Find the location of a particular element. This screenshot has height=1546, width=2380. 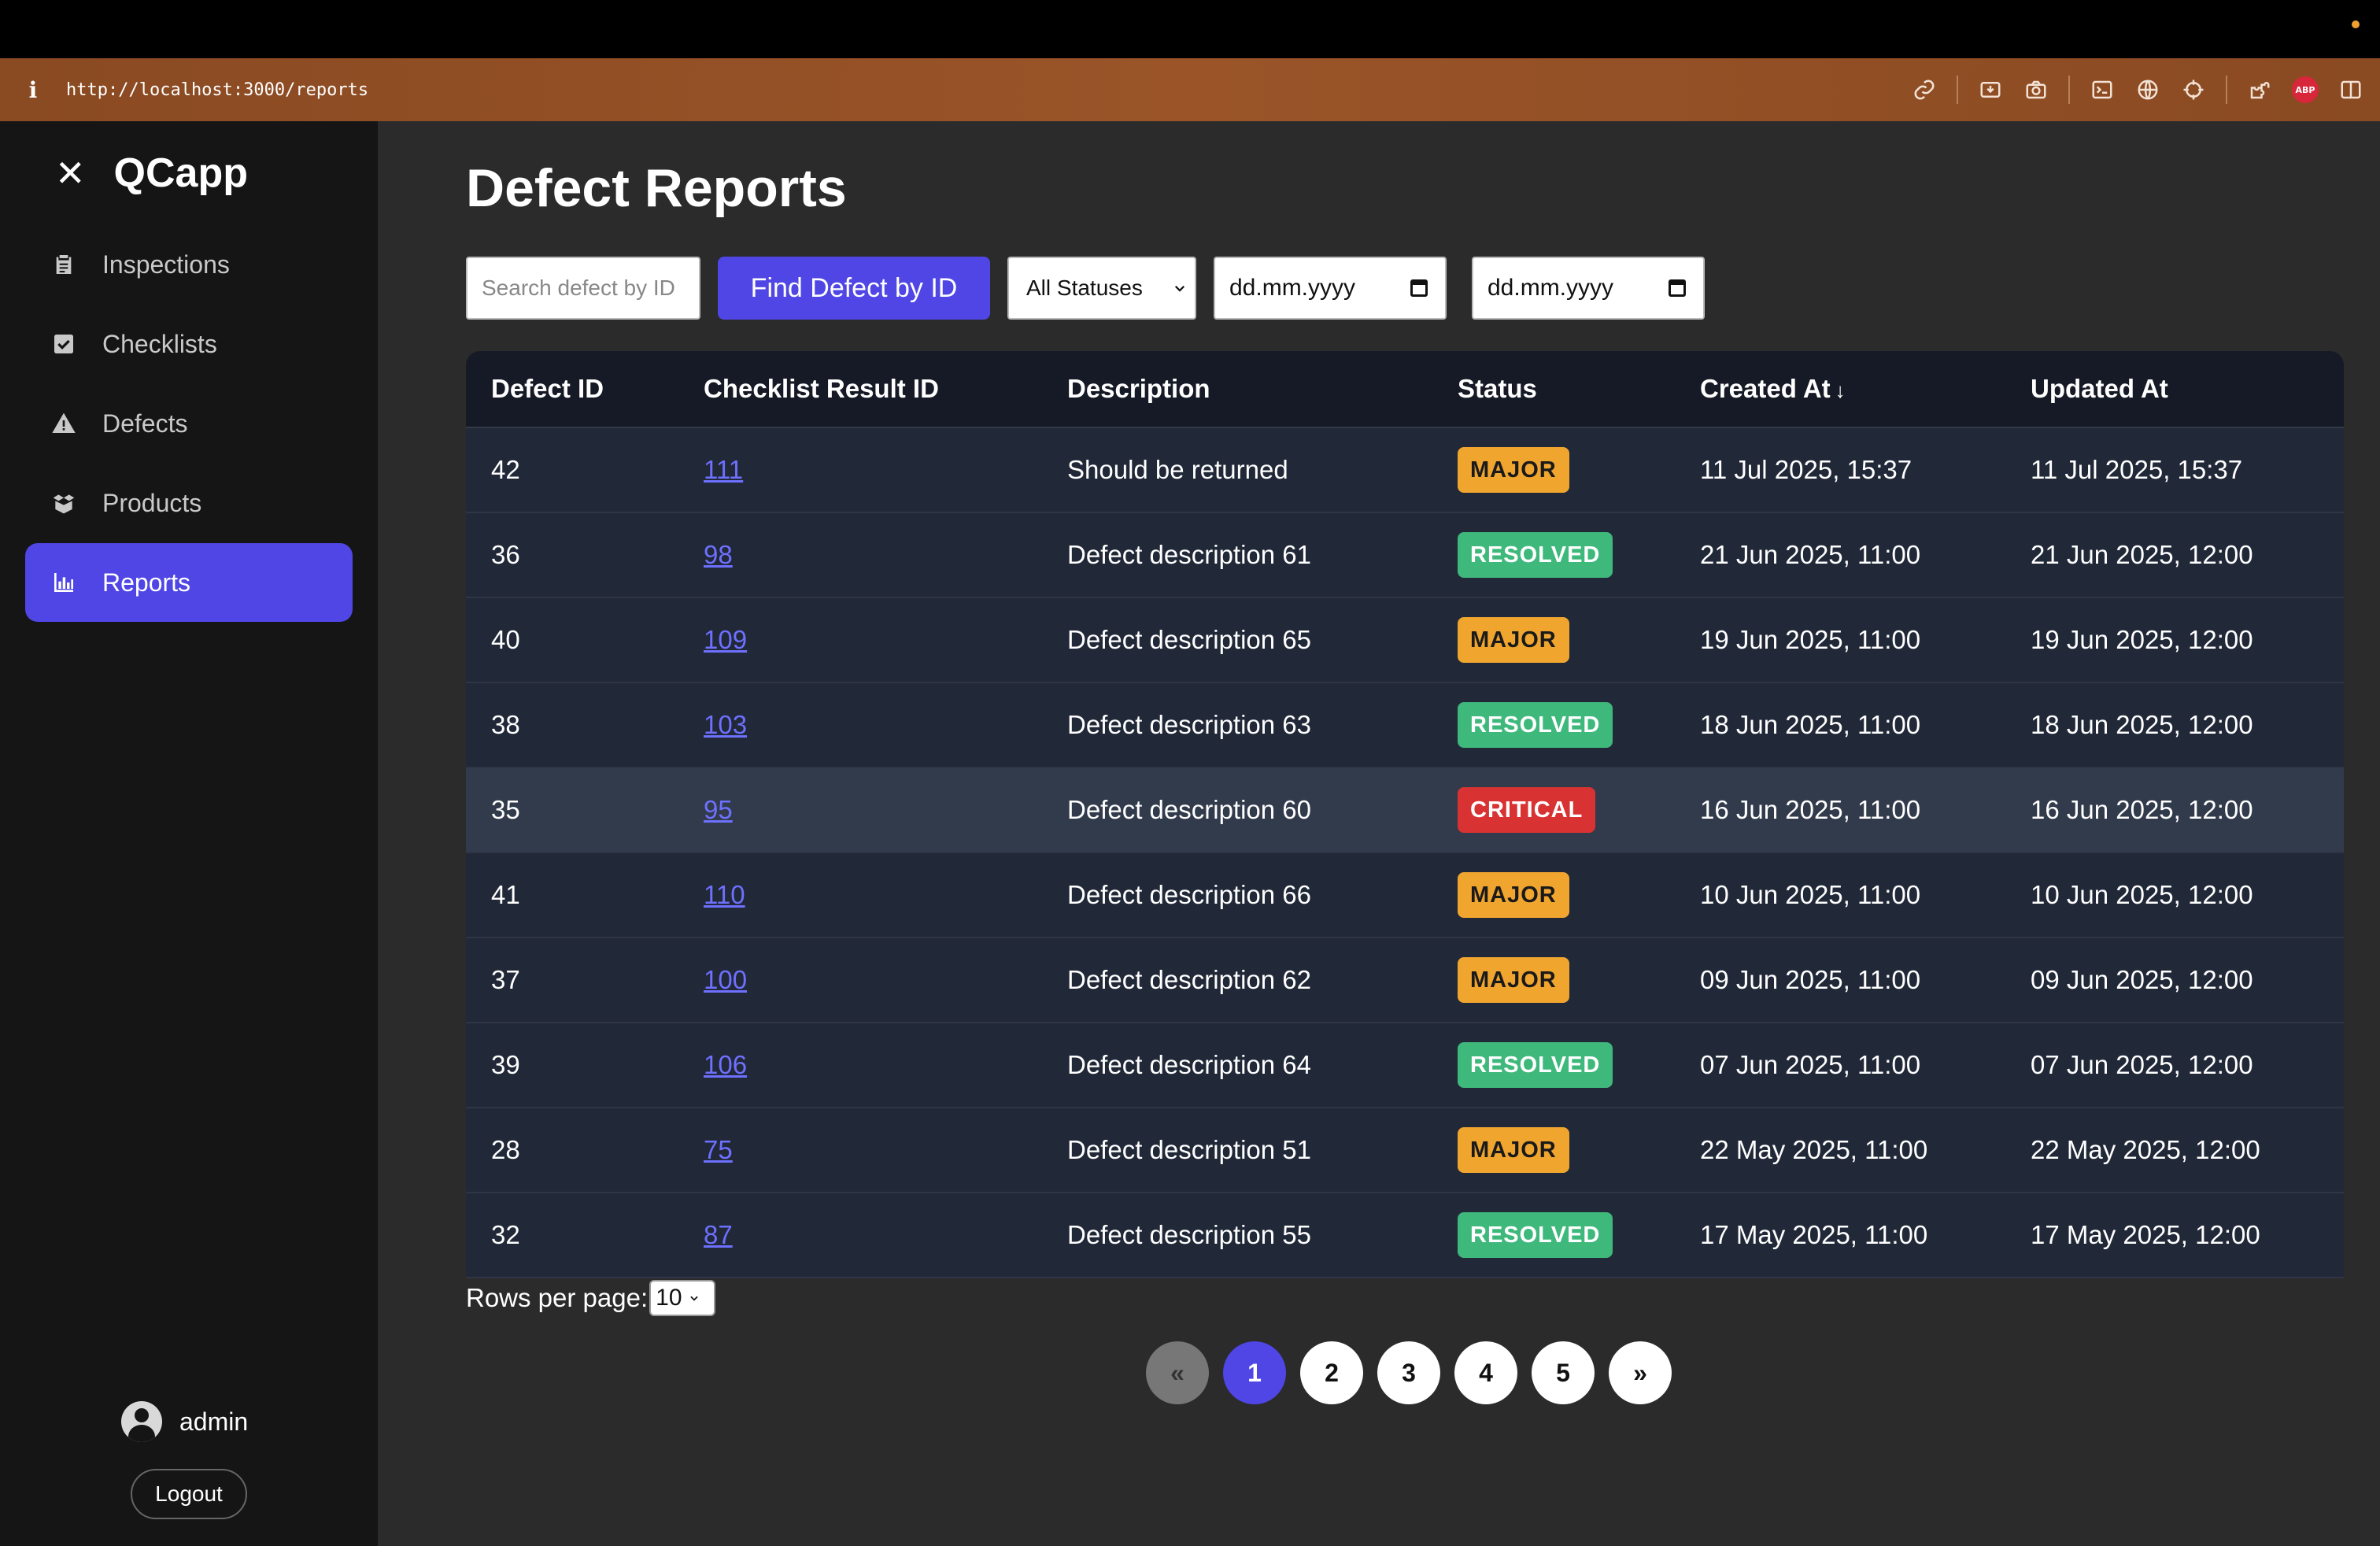

next-page-button: » is located at coordinates (1641, 1373).